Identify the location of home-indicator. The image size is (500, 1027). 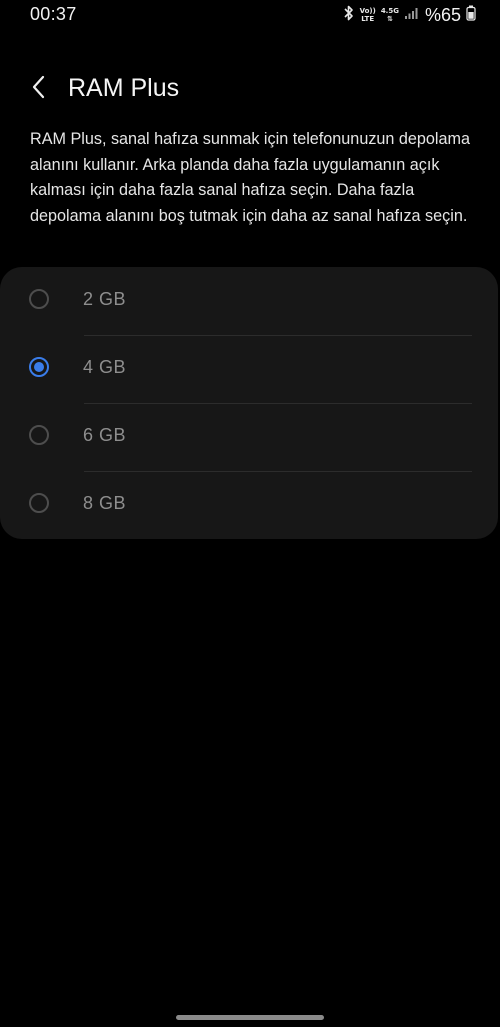
(250, 1017).